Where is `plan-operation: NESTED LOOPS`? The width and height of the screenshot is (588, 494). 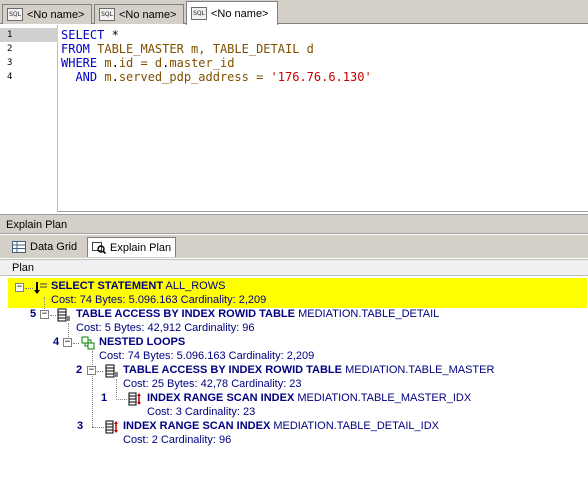
plan-operation: NESTED LOOPS is located at coordinates (142, 342).